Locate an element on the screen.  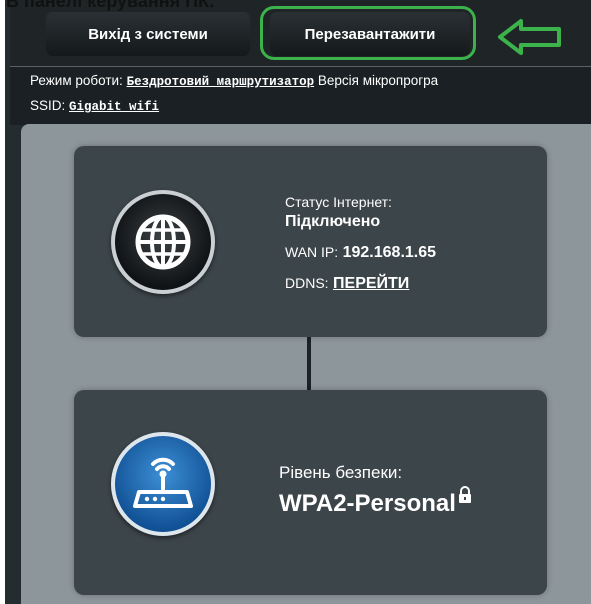
wan-ip-row: WAN IP: 192.168.1.65 is located at coordinates (360, 253).